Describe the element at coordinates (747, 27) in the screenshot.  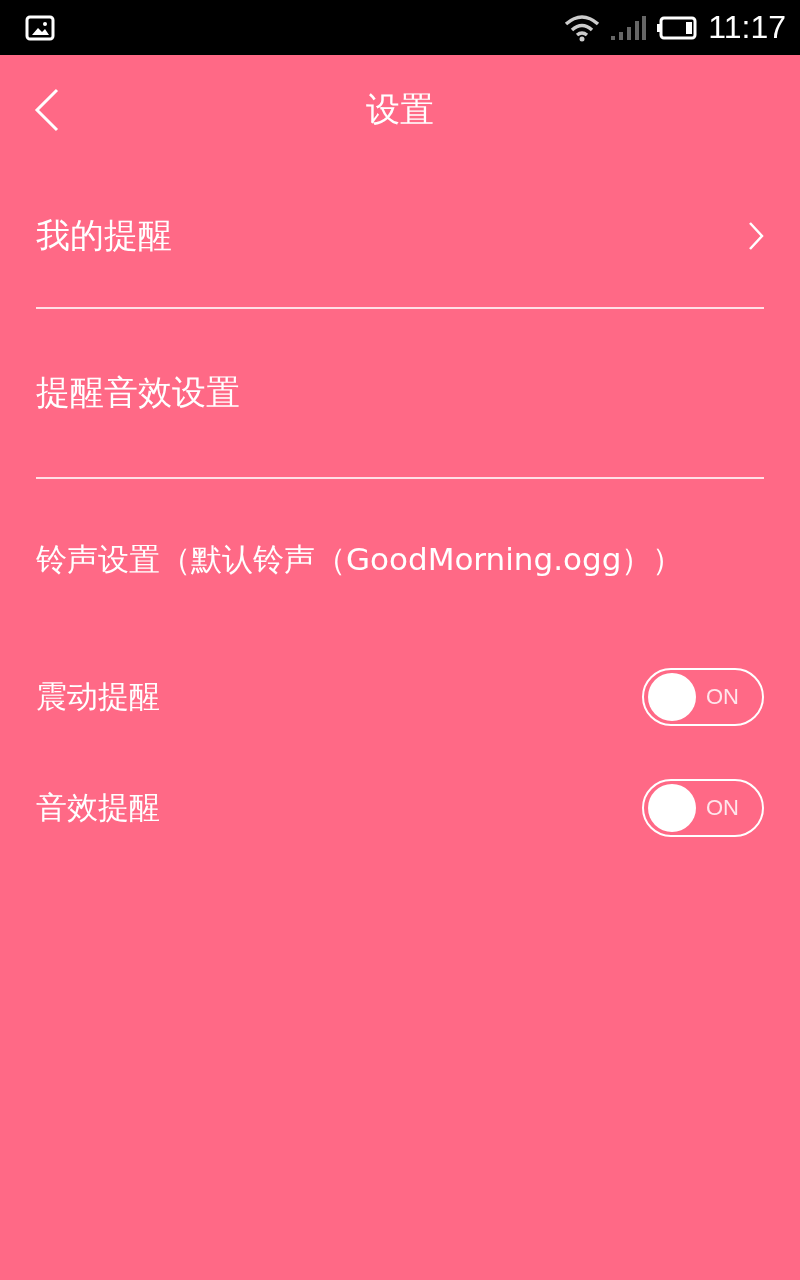
I see `status-time: 11:17` at that location.